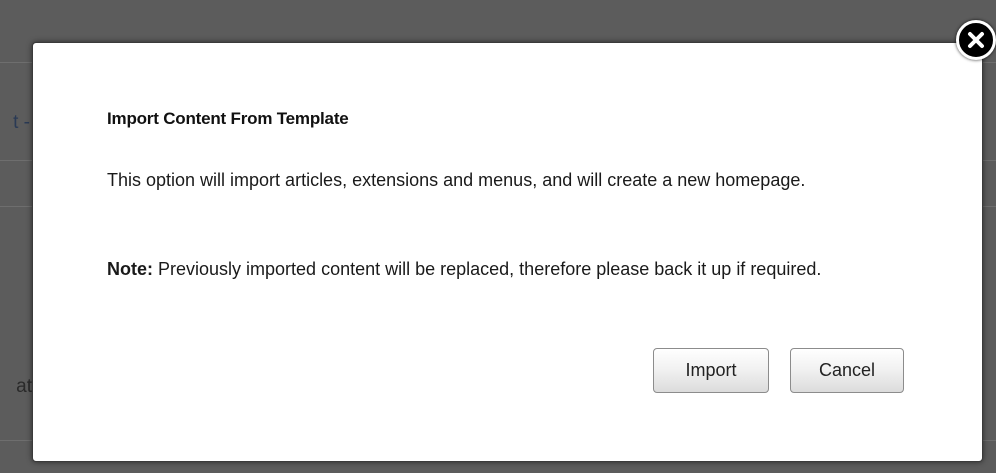 Image resolution: width=996 pixels, height=473 pixels. What do you see at coordinates (847, 370) in the screenshot?
I see `cancel-button: Cancel` at bounding box center [847, 370].